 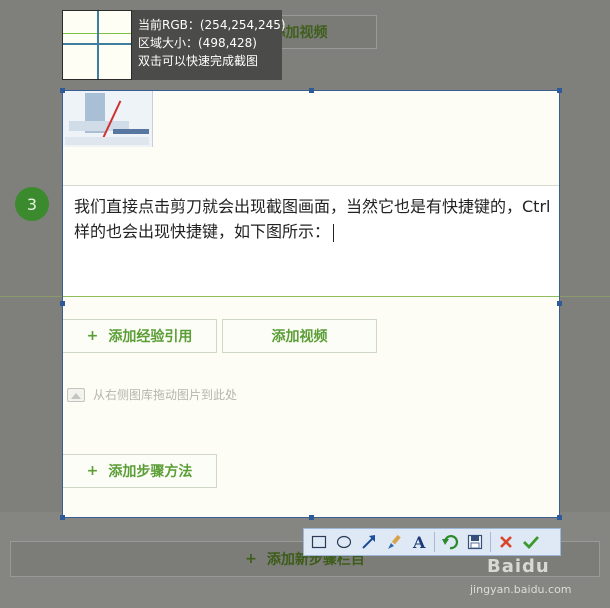 What do you see at coordinates (150, 337) in the screenshot?
I see `add-reference-label: 添加经验引用` at bounding box center [150, 337].